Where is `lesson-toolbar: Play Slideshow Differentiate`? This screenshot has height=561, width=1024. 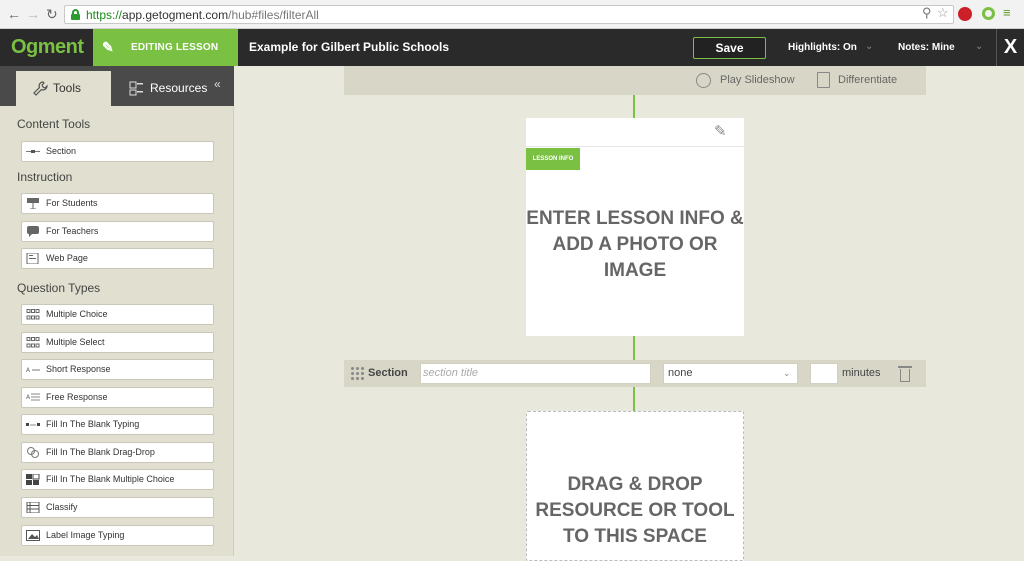
lesson-toolbar: Play Slideshow Differentiate is located at coordinates (635, 80).